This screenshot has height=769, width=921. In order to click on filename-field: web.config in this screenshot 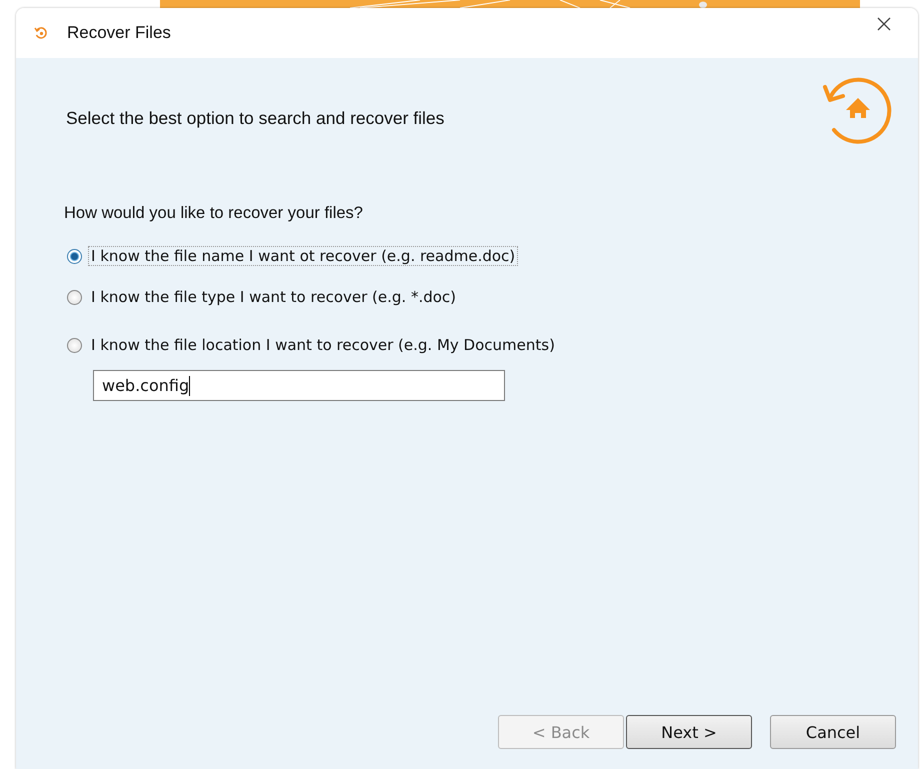, I will do `click(299, 385)`.